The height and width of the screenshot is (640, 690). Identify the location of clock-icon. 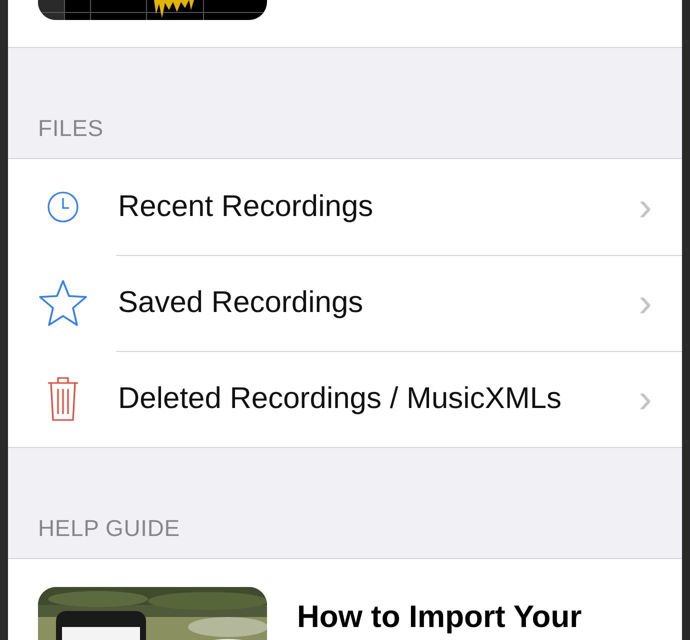
(63, 207).